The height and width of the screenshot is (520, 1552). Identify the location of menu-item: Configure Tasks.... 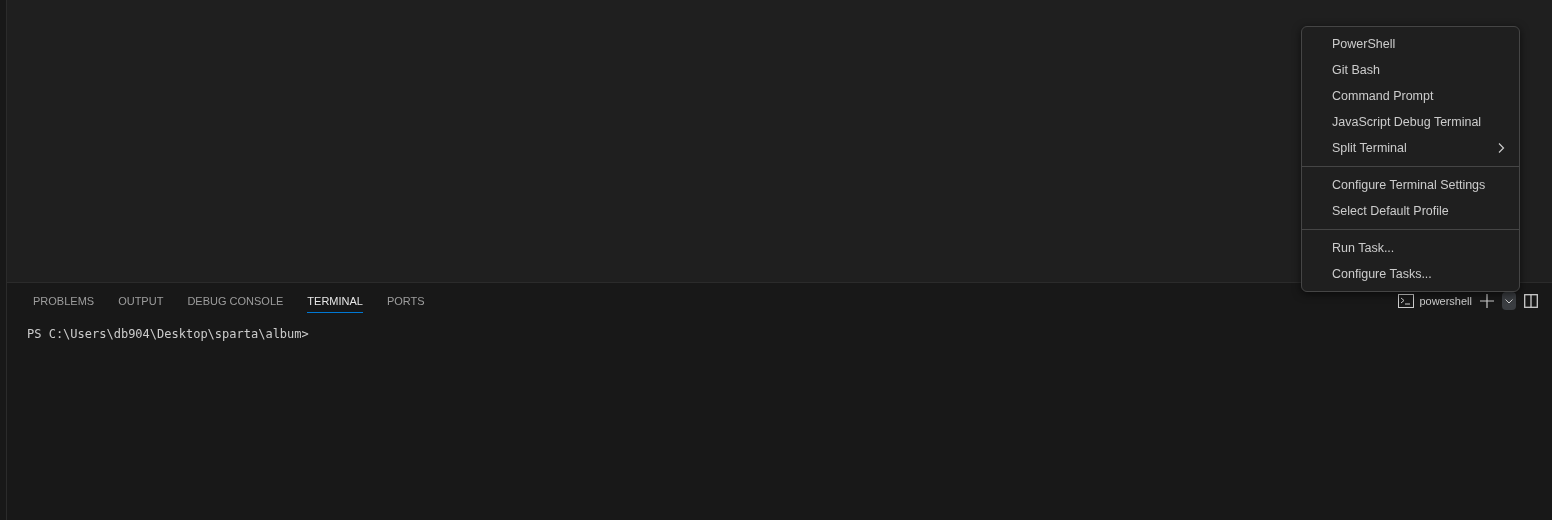
(1410, 274).